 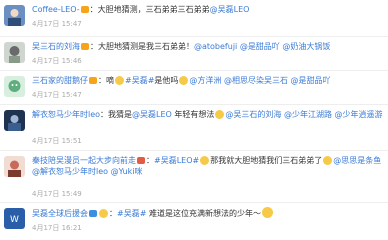 I want to click on comment-timestamp: 4月17日 15:46, so click(x=57, y=61).